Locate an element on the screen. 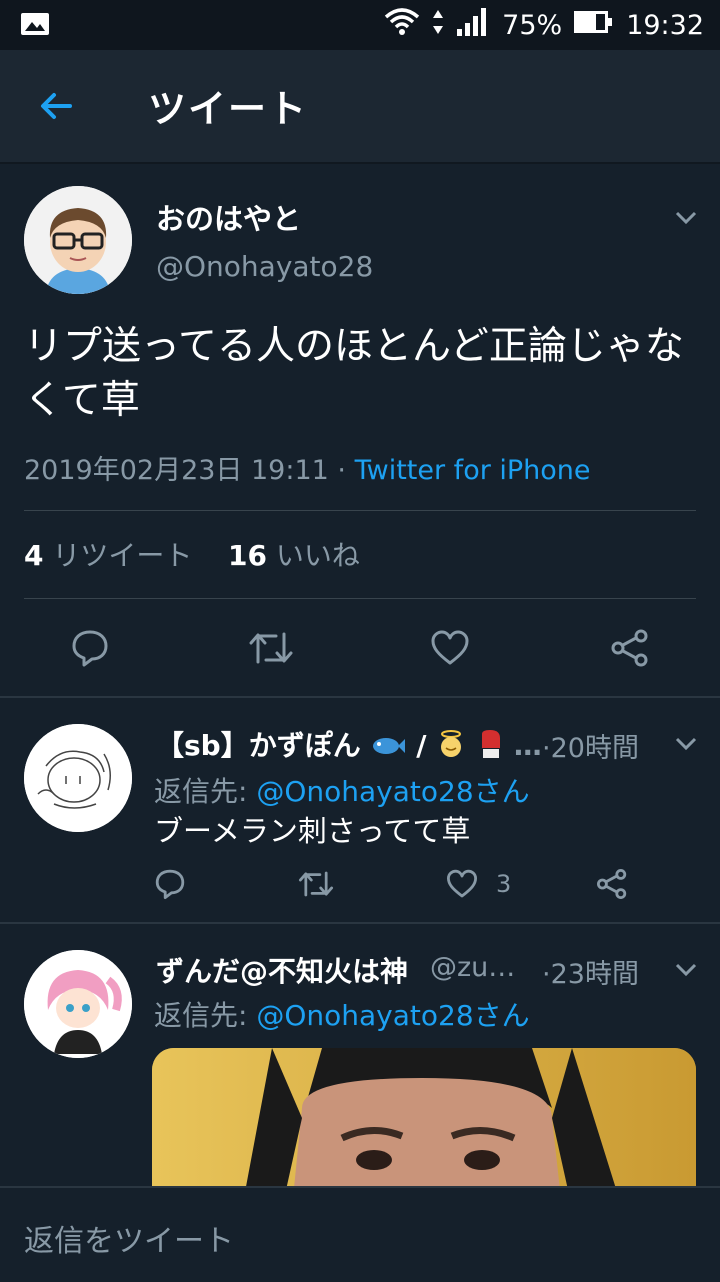 This screenshot has width=720, height=1282. like-label: いいね is located at coordinates (318, 555).